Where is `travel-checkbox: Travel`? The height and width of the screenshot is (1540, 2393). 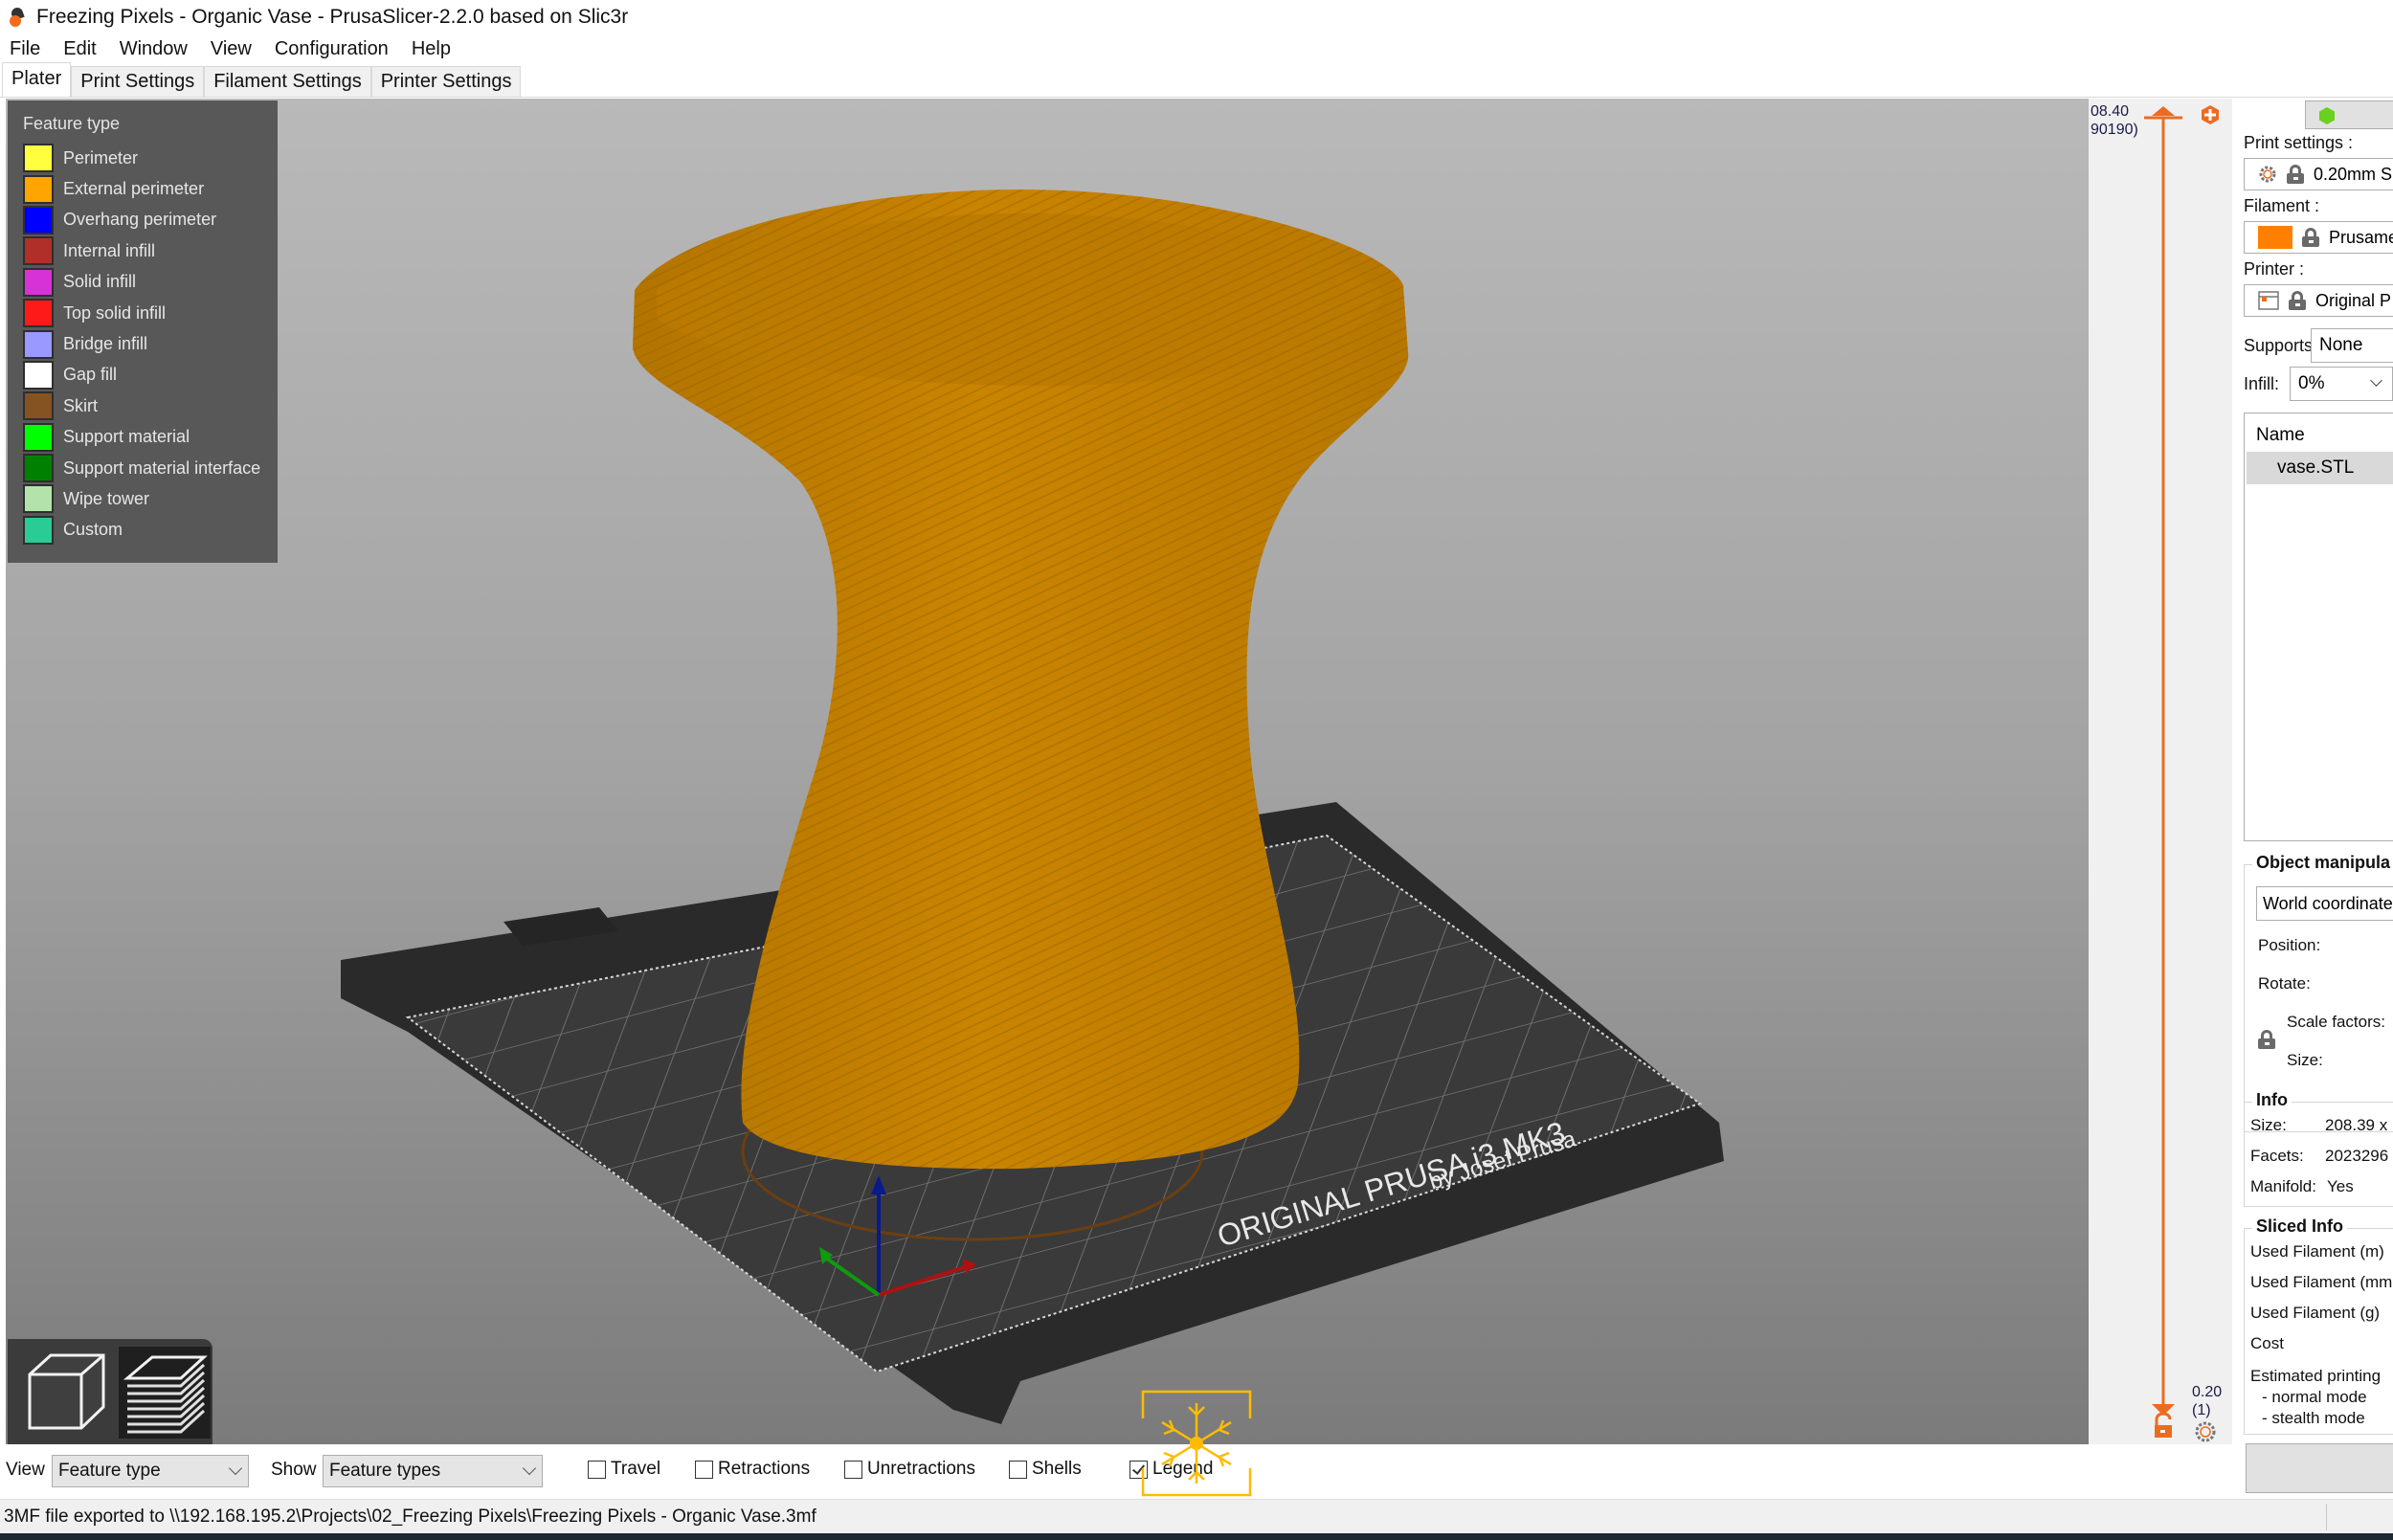
travel-checkbox: Travel is located at coordinates (624, 1470).